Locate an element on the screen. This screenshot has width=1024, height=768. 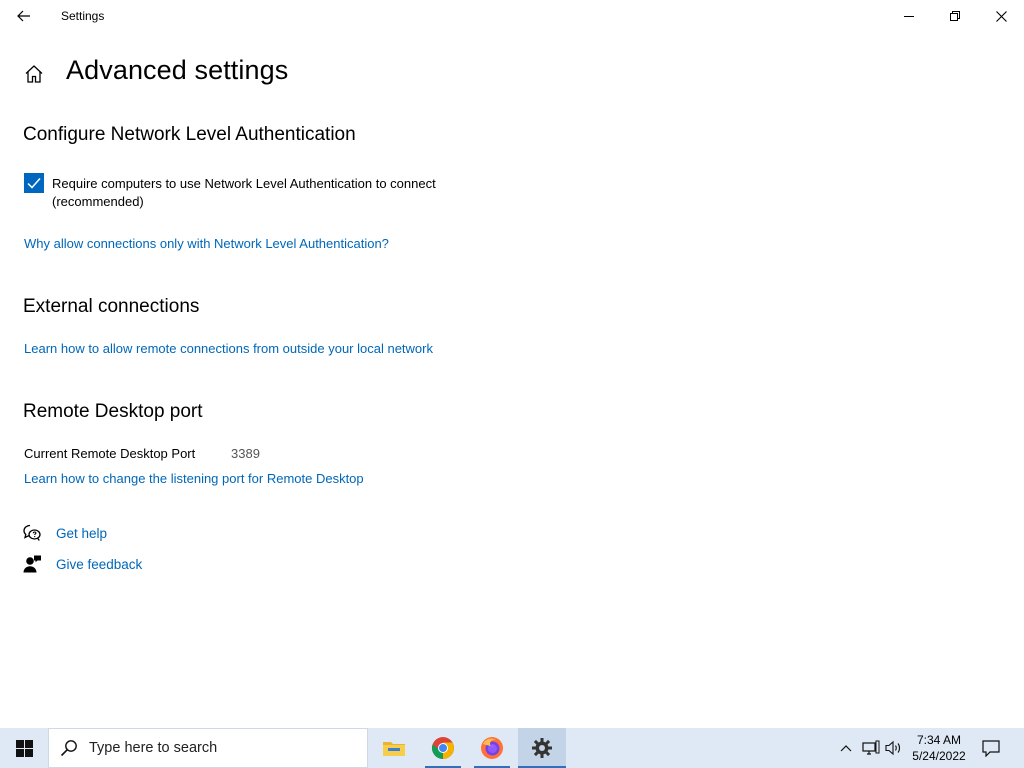
external-heading: External connections is located at coordinates (111, 306).